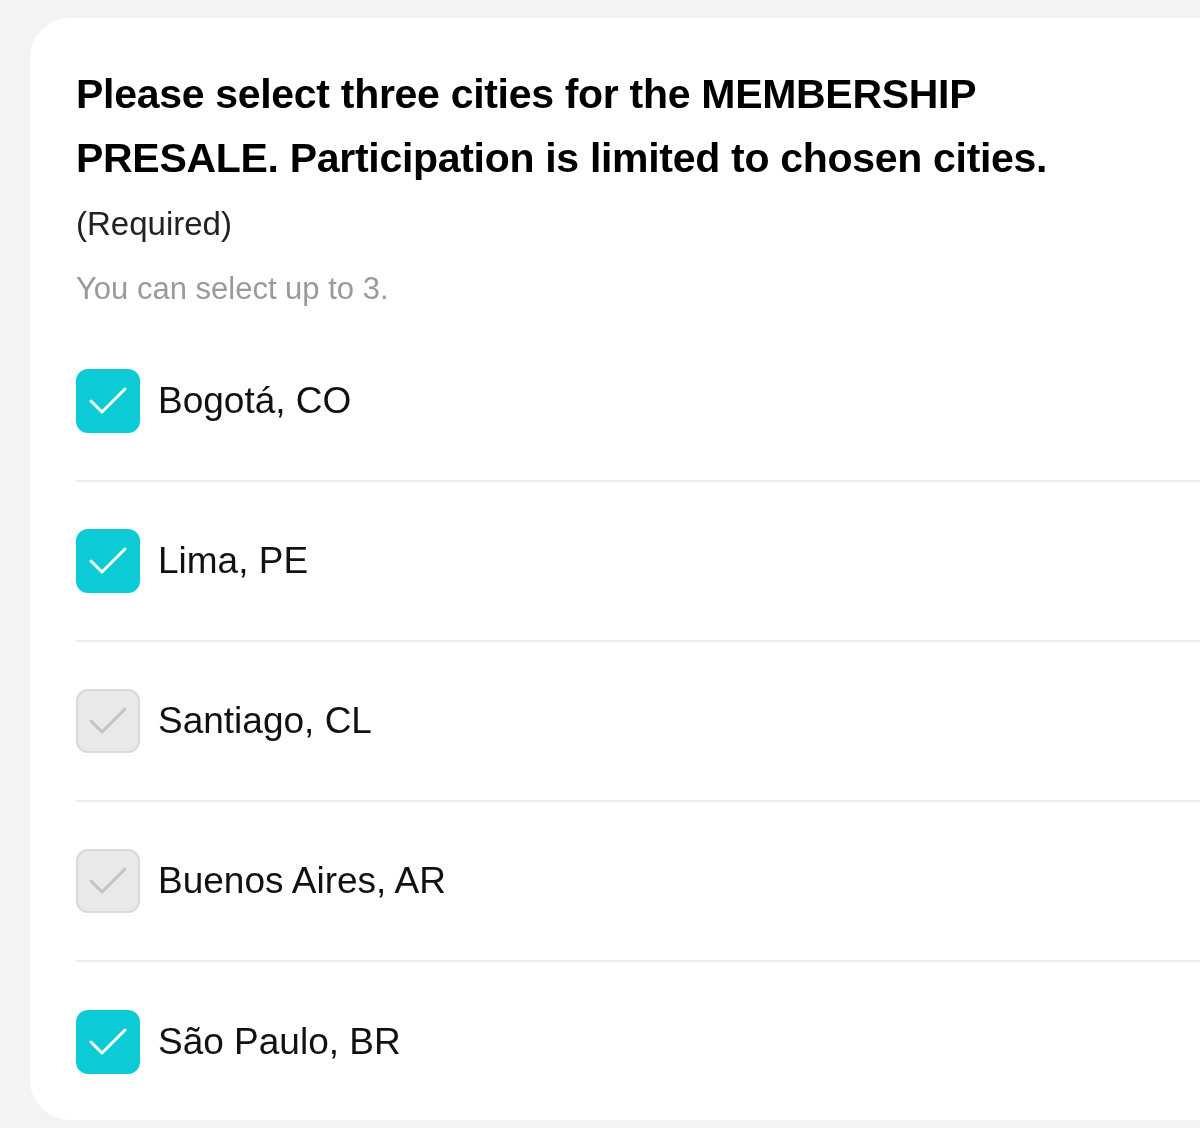 This screenshot has height=1128, width=1200. Describe the element at coordinates (233, 561) in the screenshot. I see `city-label: Lima, PE` at that location.